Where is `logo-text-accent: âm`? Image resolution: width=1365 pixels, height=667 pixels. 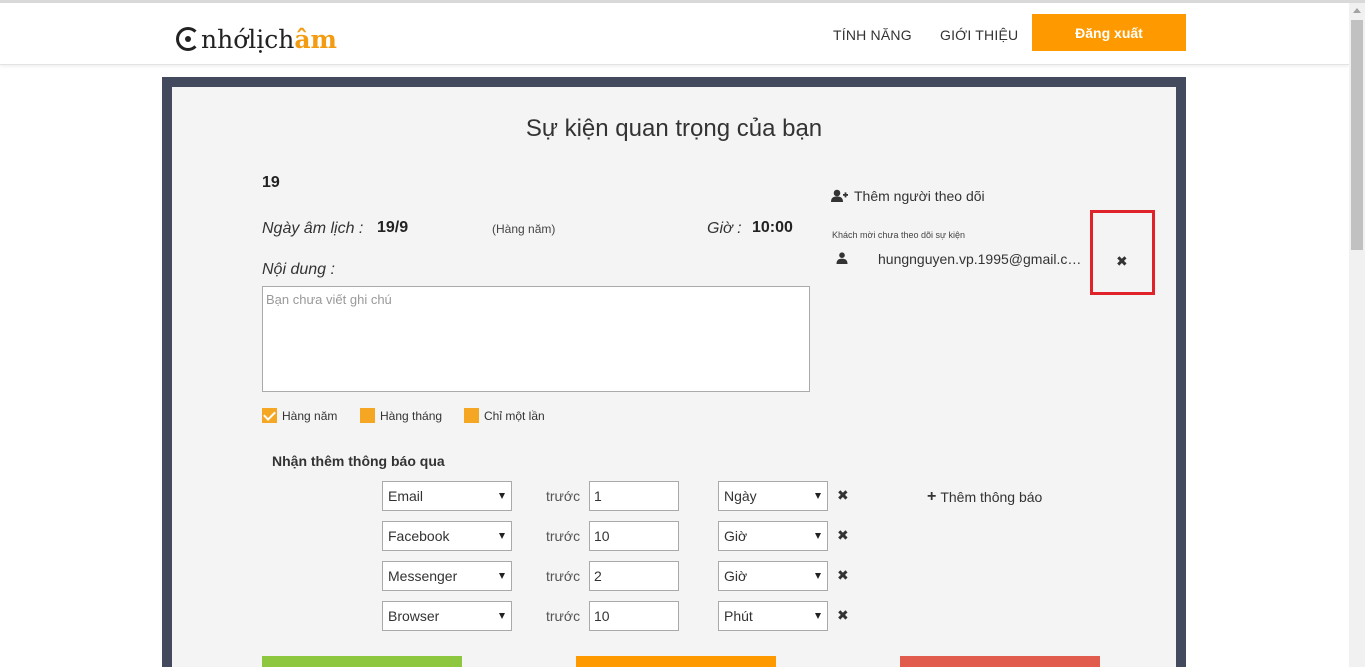 logo-text-accent: âm is located at coordinates (316, 39).